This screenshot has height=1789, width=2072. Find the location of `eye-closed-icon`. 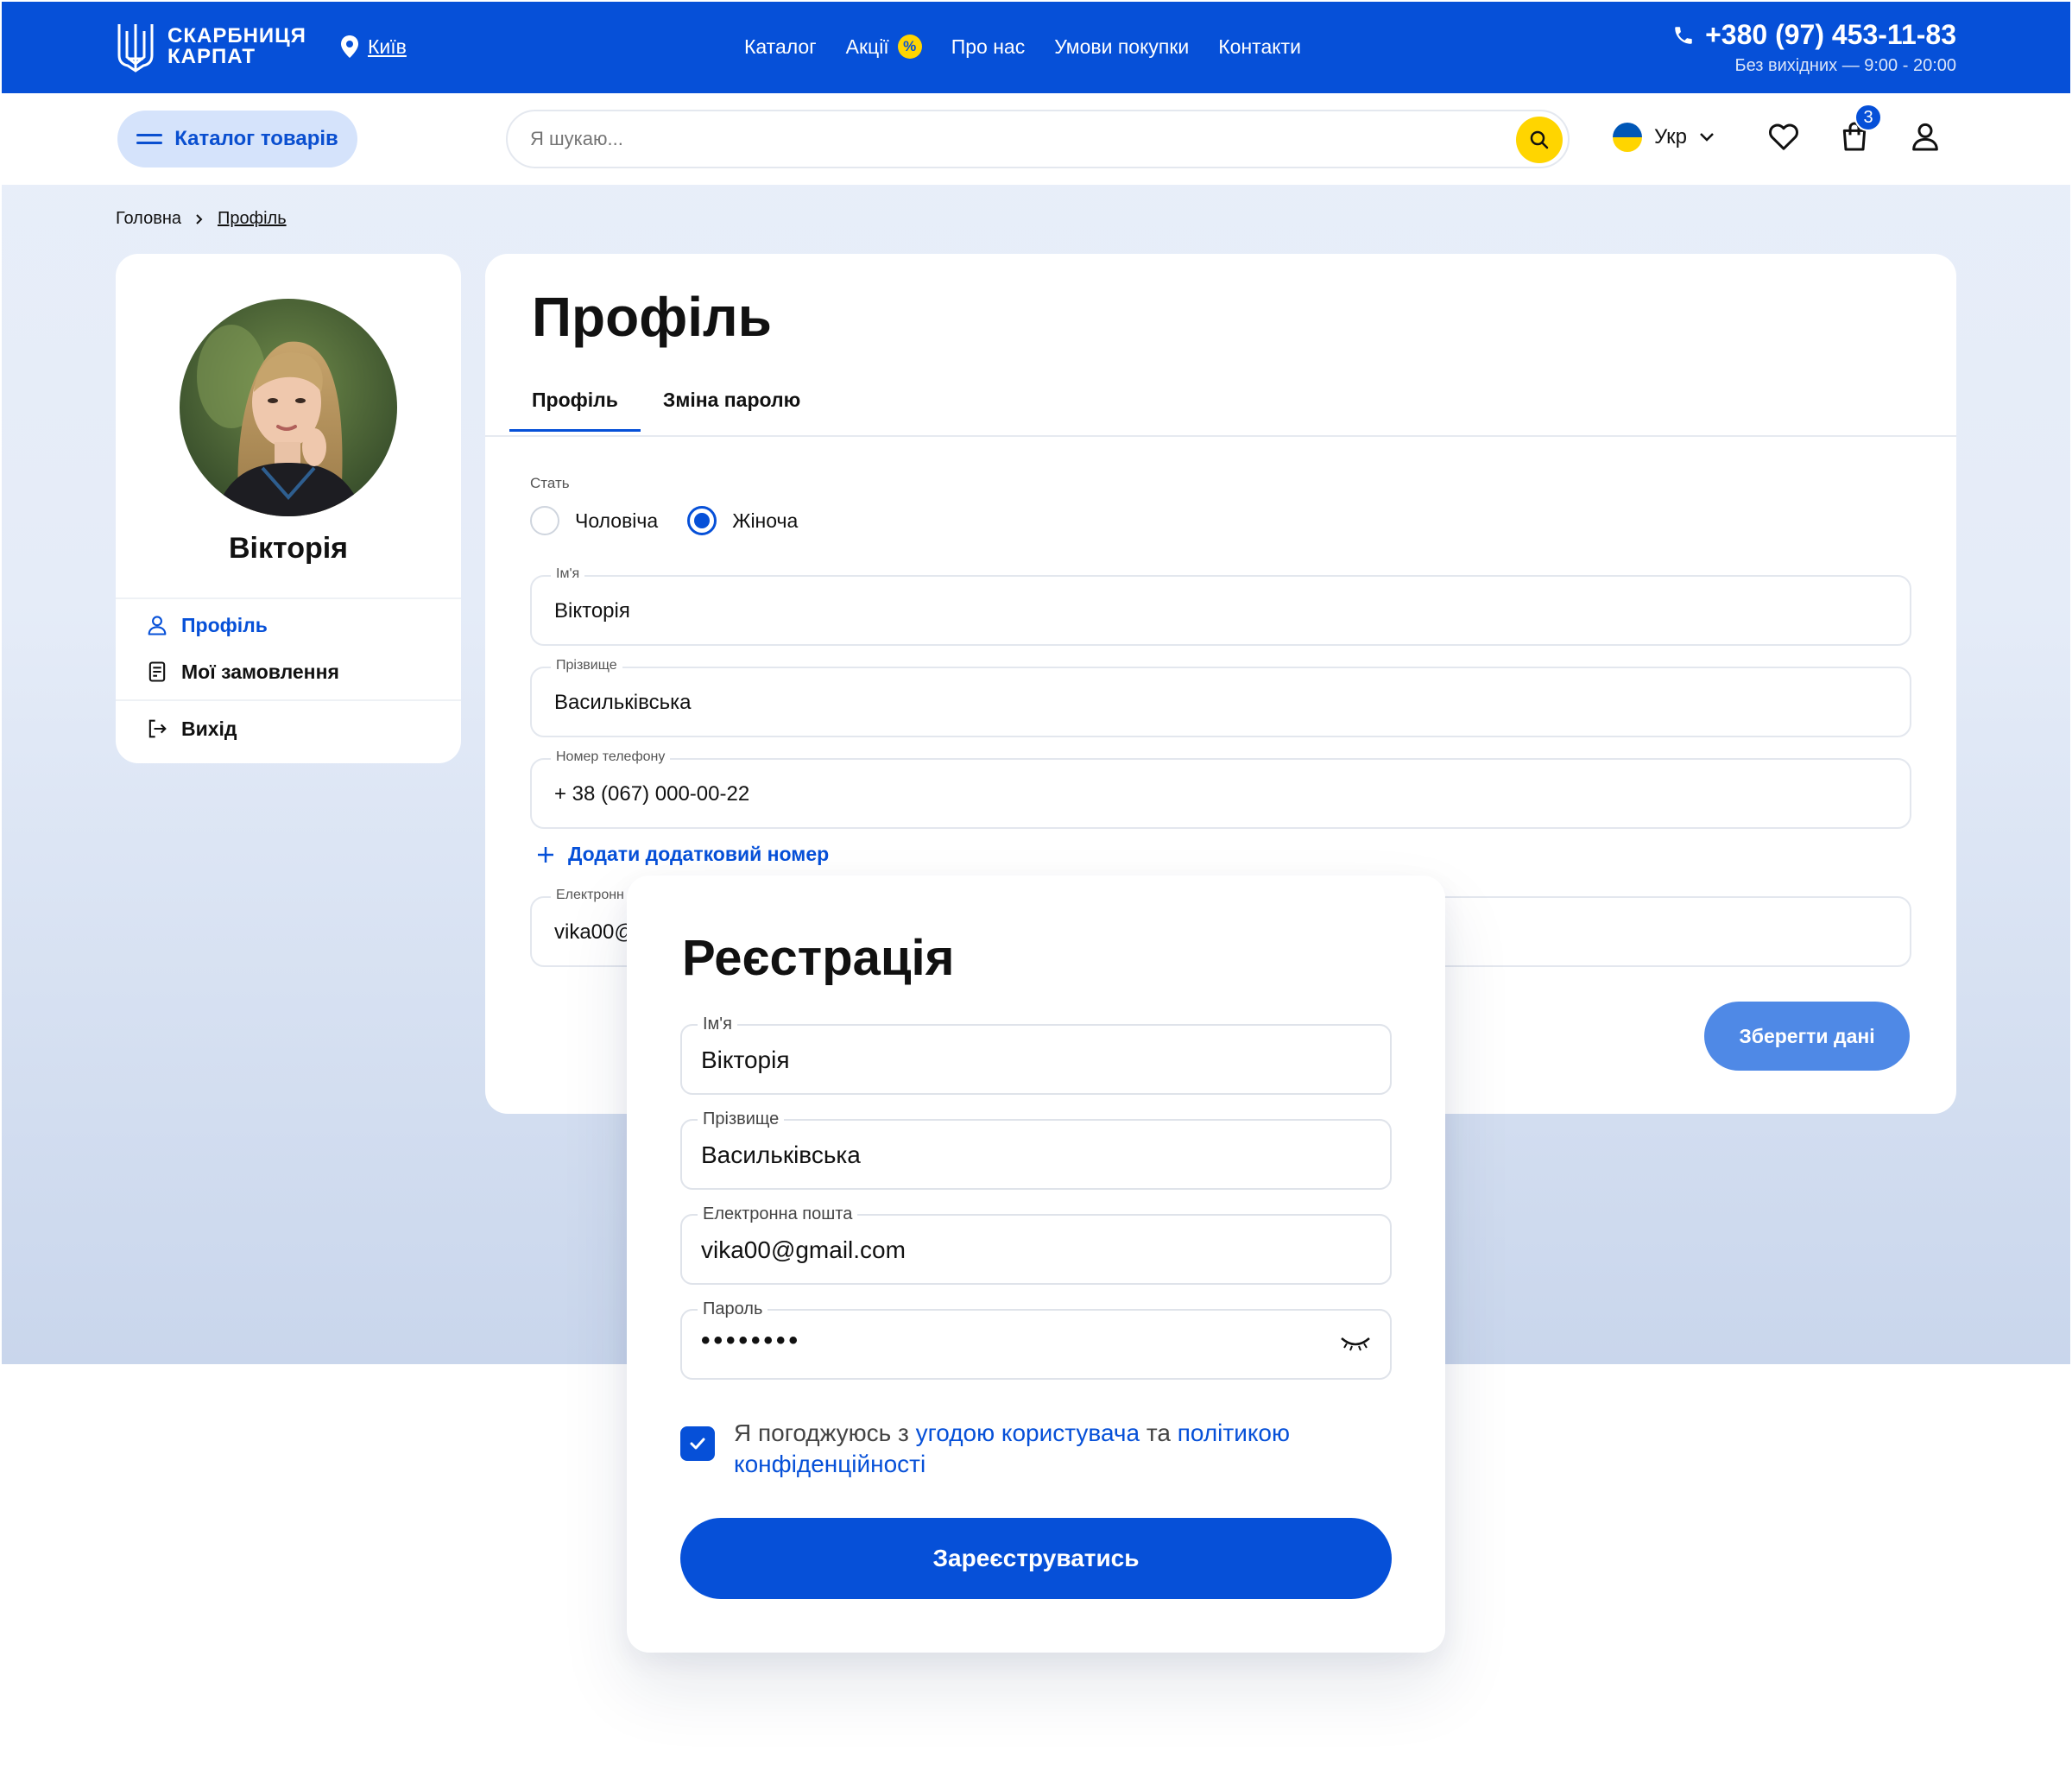

eye-closed-icon is located at coordinates (1355, 1344).